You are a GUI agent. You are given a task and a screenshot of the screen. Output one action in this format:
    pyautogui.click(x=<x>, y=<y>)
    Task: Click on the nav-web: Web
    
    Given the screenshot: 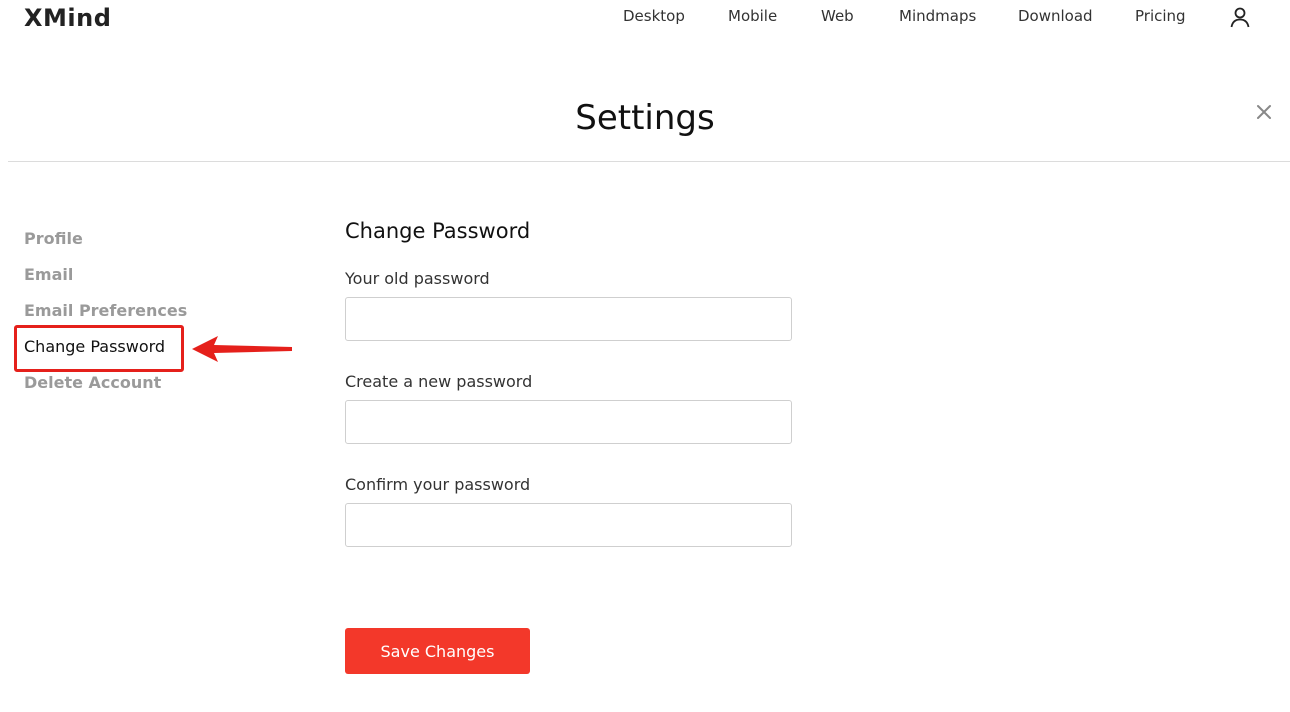 What is the action you would take?
    pyautogui.click(x=837, y=16)
    